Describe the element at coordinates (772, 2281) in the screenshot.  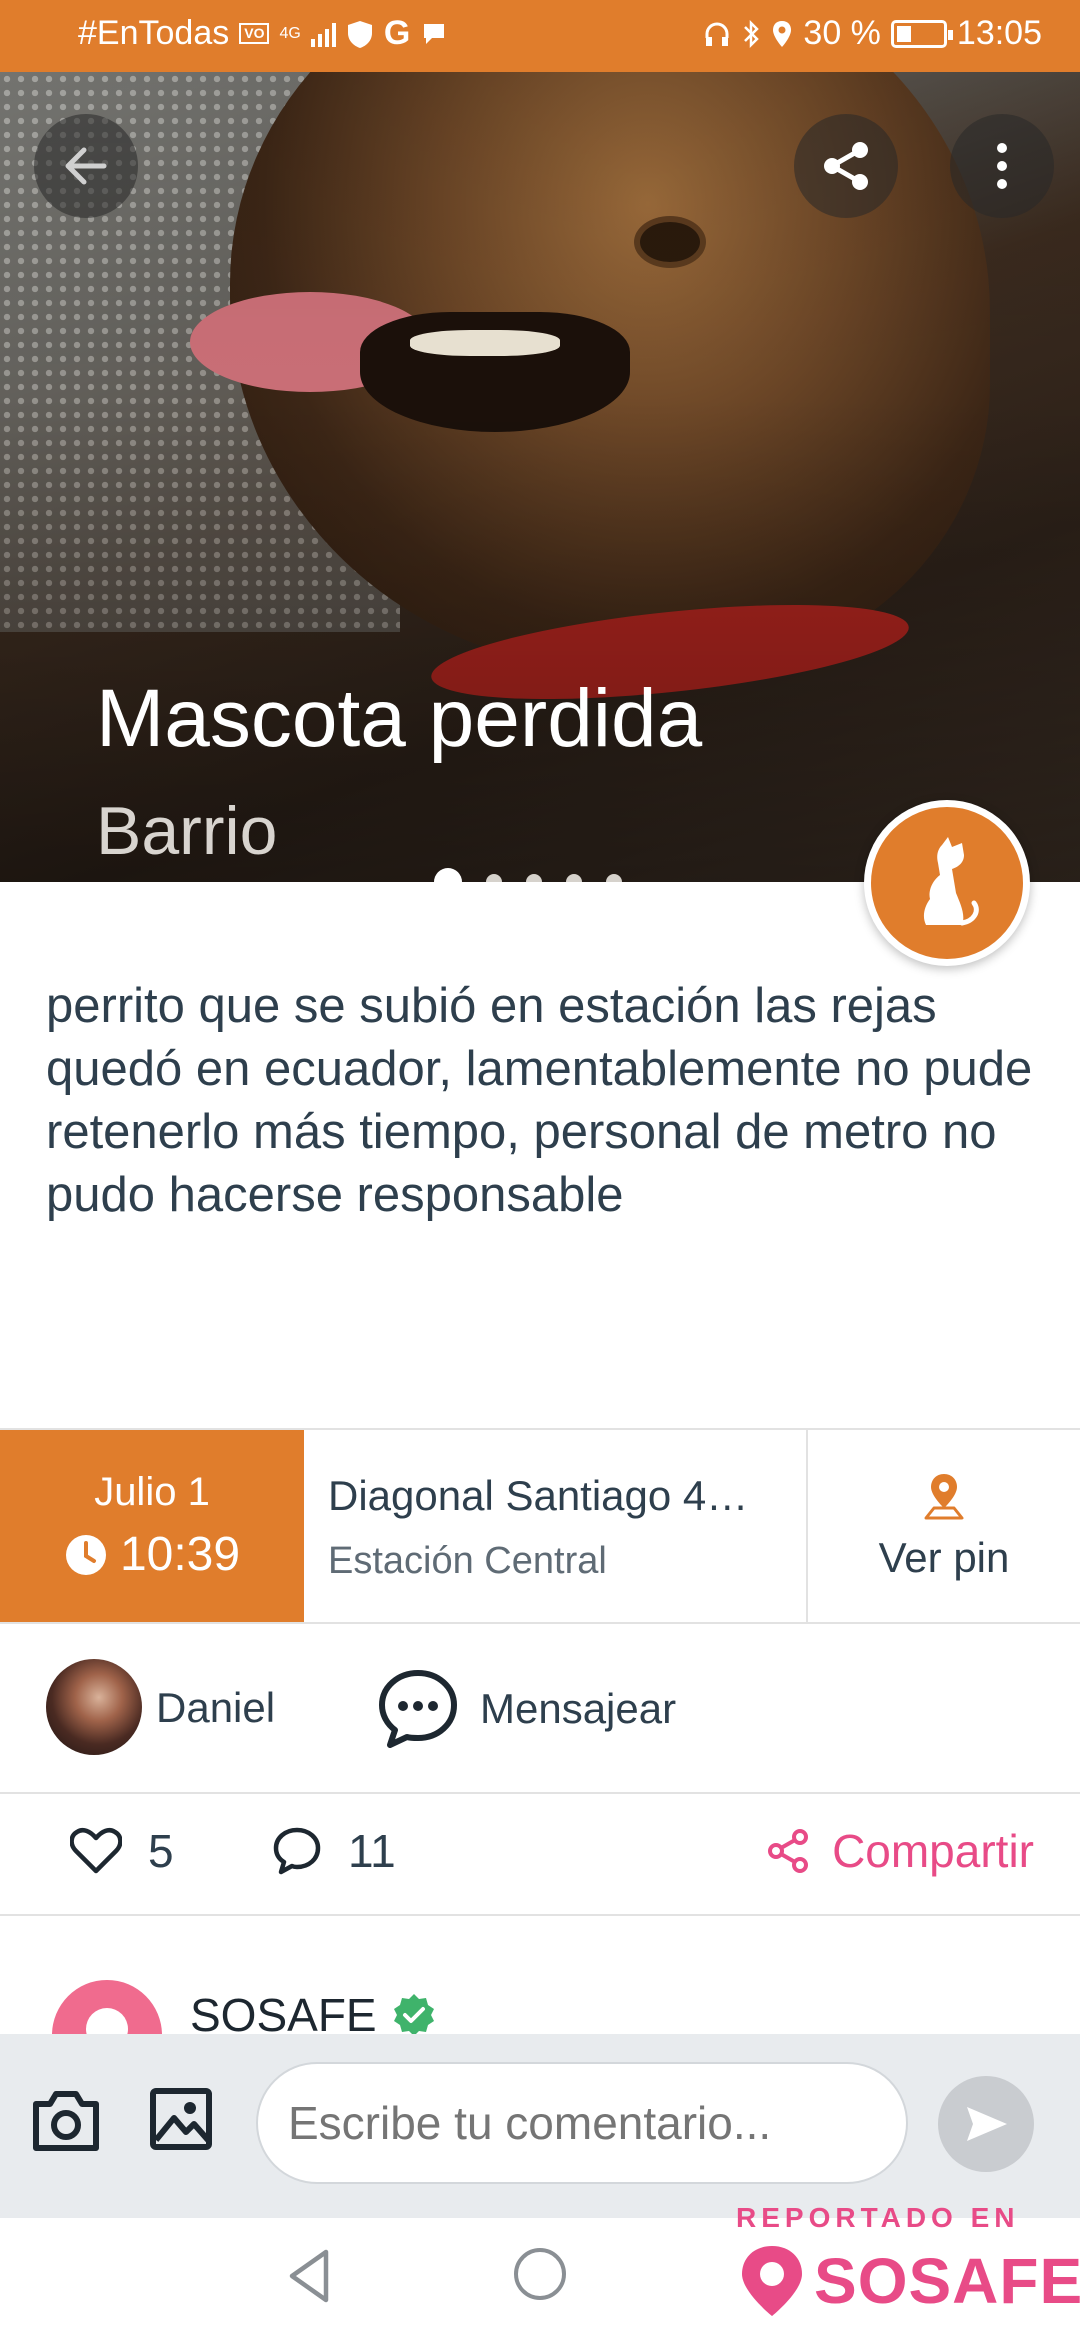
I see `sosafe-logo-icon` at that location.